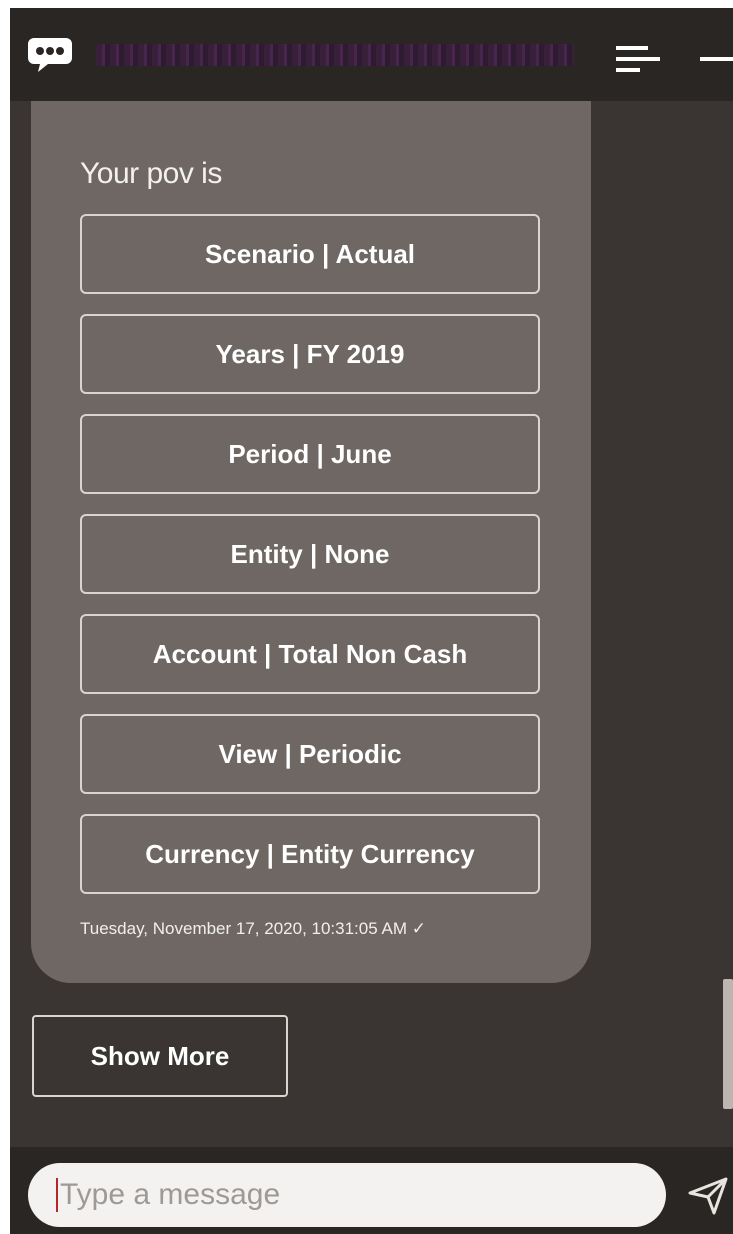 The height and width of the screenshot is (1234, 733). I want to click on chat-header, so click(371, 54).